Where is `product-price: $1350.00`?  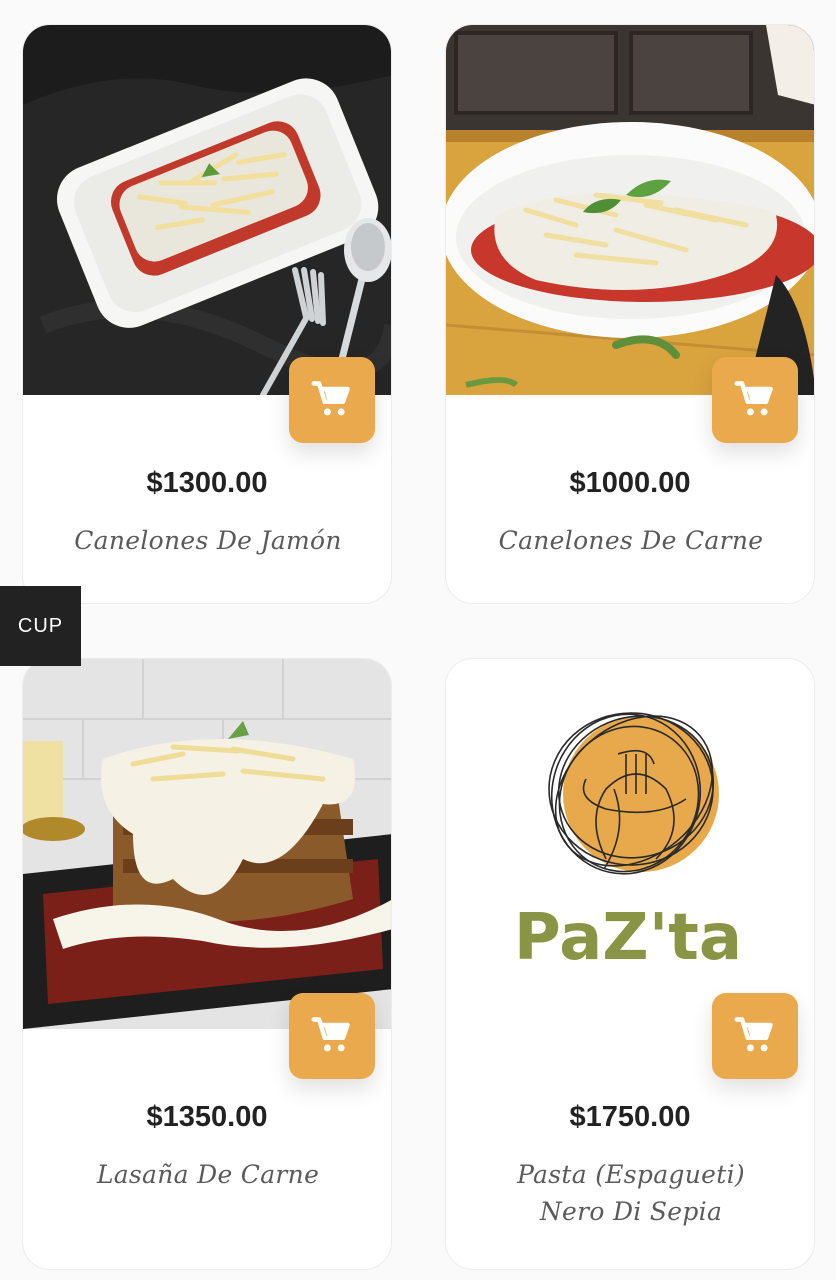
product-price: $1350.00 is located at coordinates (207, 1117).